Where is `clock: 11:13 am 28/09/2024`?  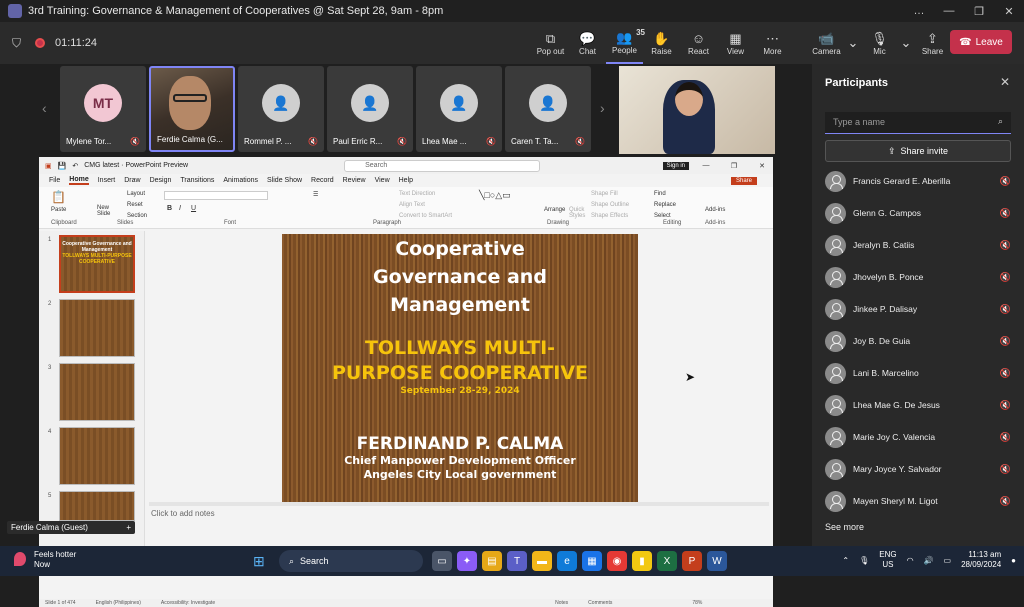
clock: 11:13 am 28/09/2024 is located at coordinates (981, 560).